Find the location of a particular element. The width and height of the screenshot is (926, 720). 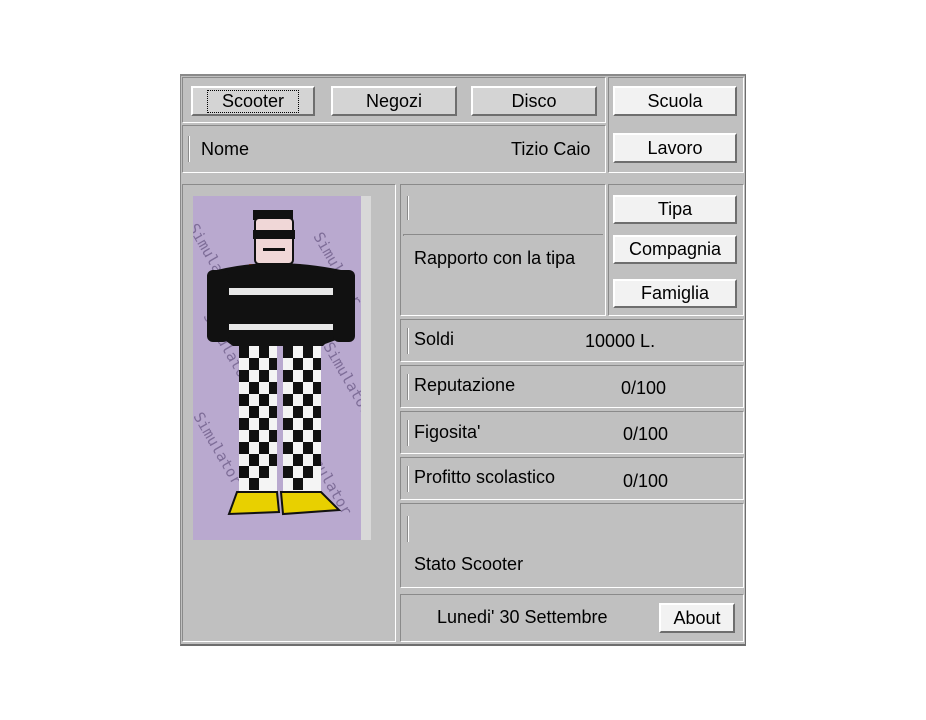

compagnia-button-label: Compagnia is located at coordinates (675, 249).